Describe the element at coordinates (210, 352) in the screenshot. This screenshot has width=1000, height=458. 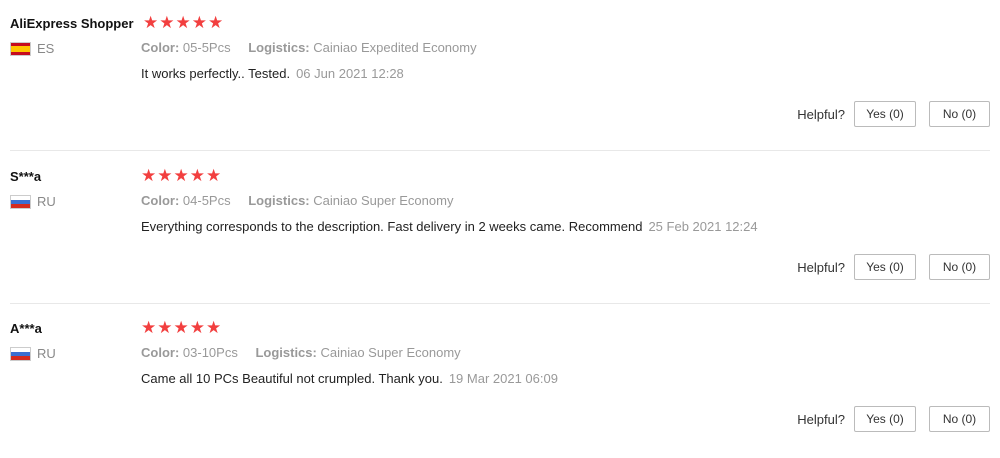
I see `color-value: 03-10Pcs` at that location.